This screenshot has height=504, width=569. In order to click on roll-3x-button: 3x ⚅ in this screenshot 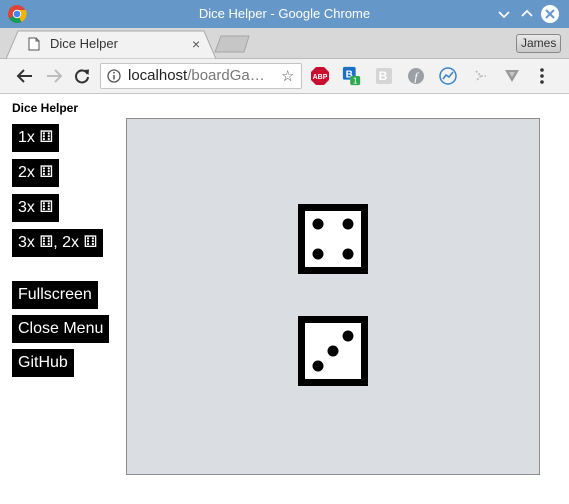, I will do `click(36, 208)`.